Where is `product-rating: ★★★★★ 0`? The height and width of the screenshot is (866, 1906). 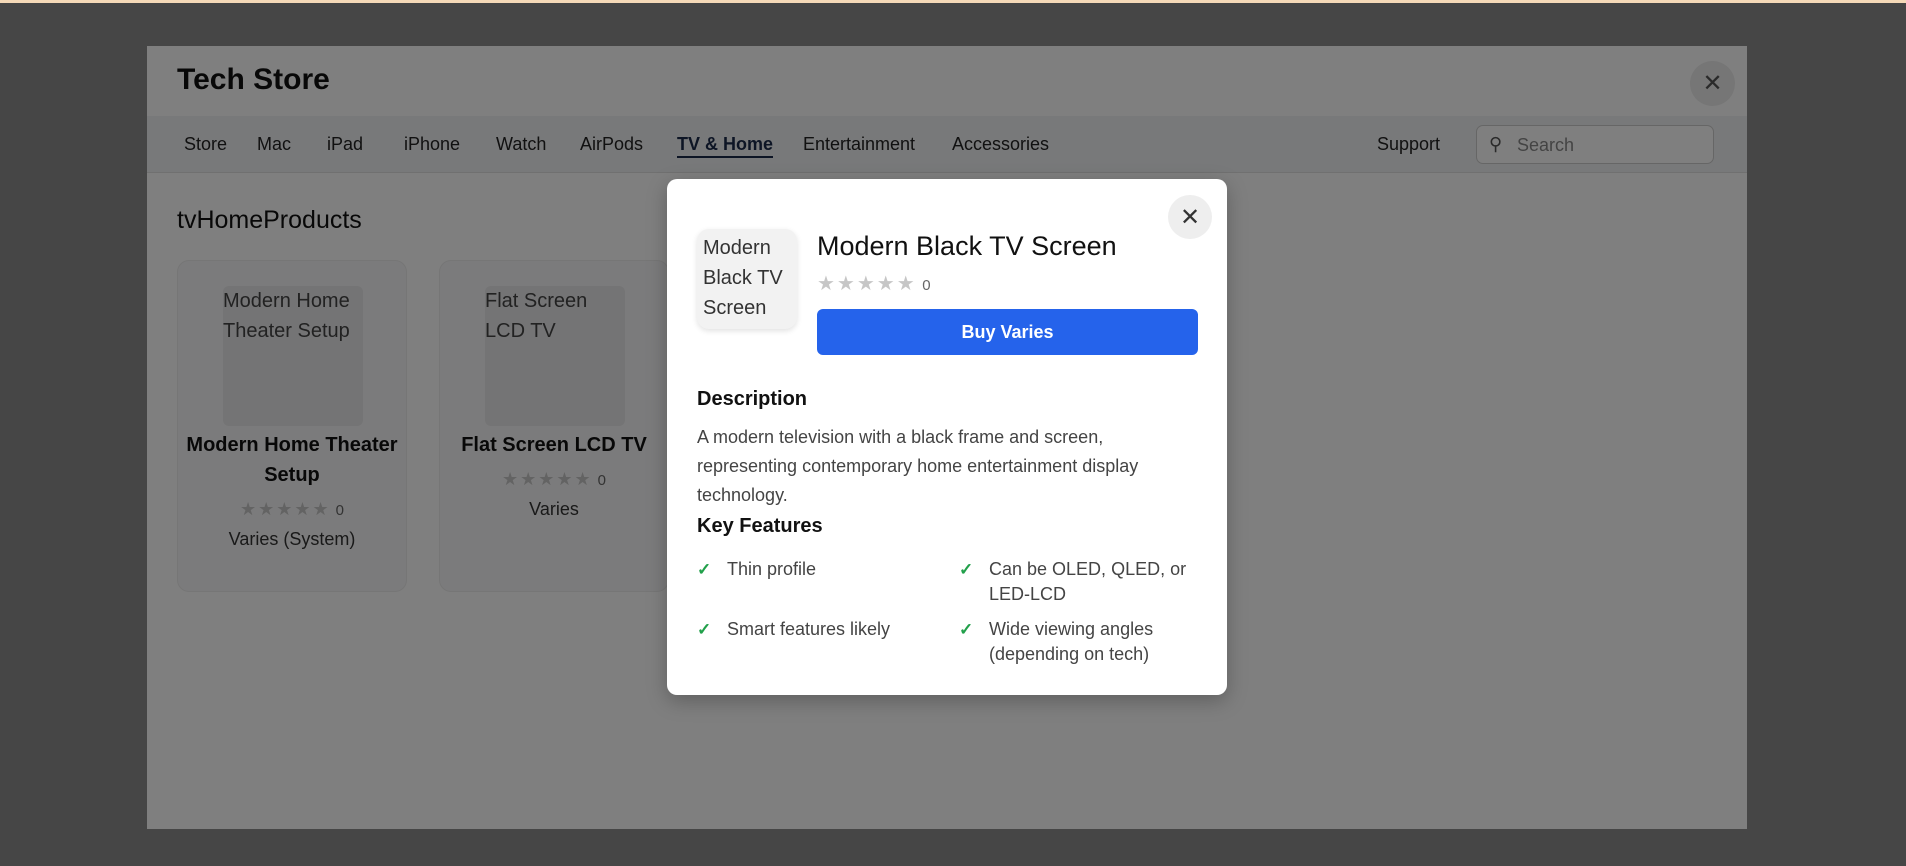
product-rating: ★★★★★ 0 is located at coordinates (874, 283).